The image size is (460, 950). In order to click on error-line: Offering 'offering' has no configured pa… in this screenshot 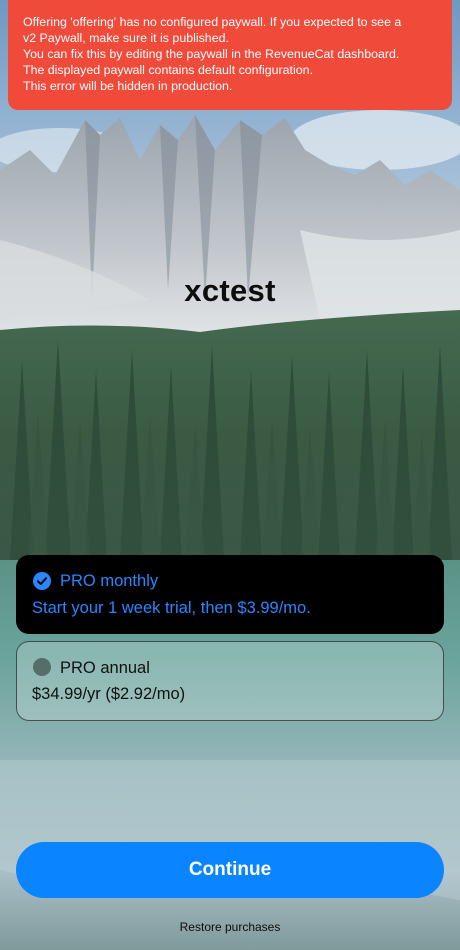, I will do `click(212, 22)`.